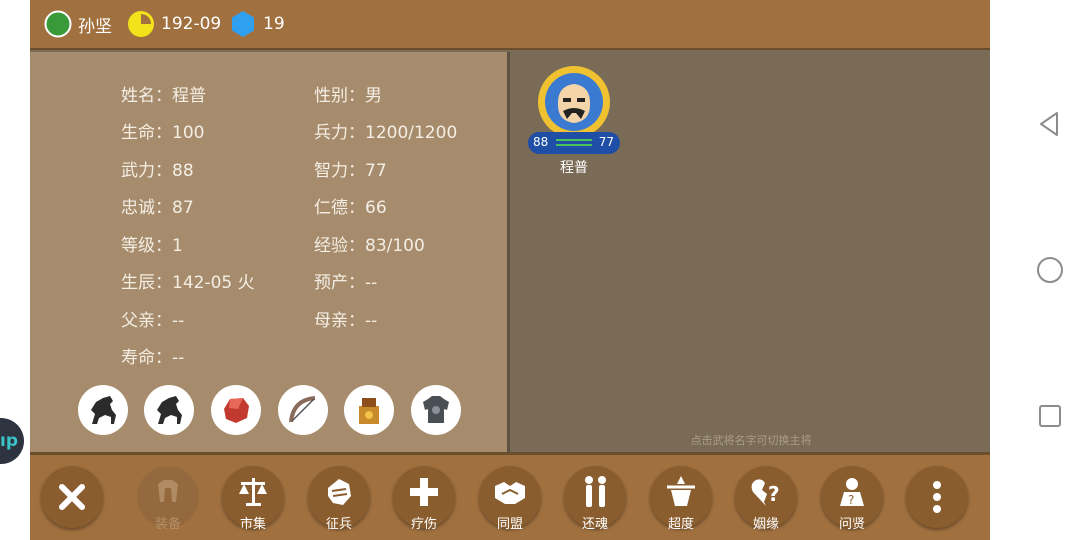 This screenshot has height=540, width=1080. I want to click on portrait-icon, so click(574, 102).